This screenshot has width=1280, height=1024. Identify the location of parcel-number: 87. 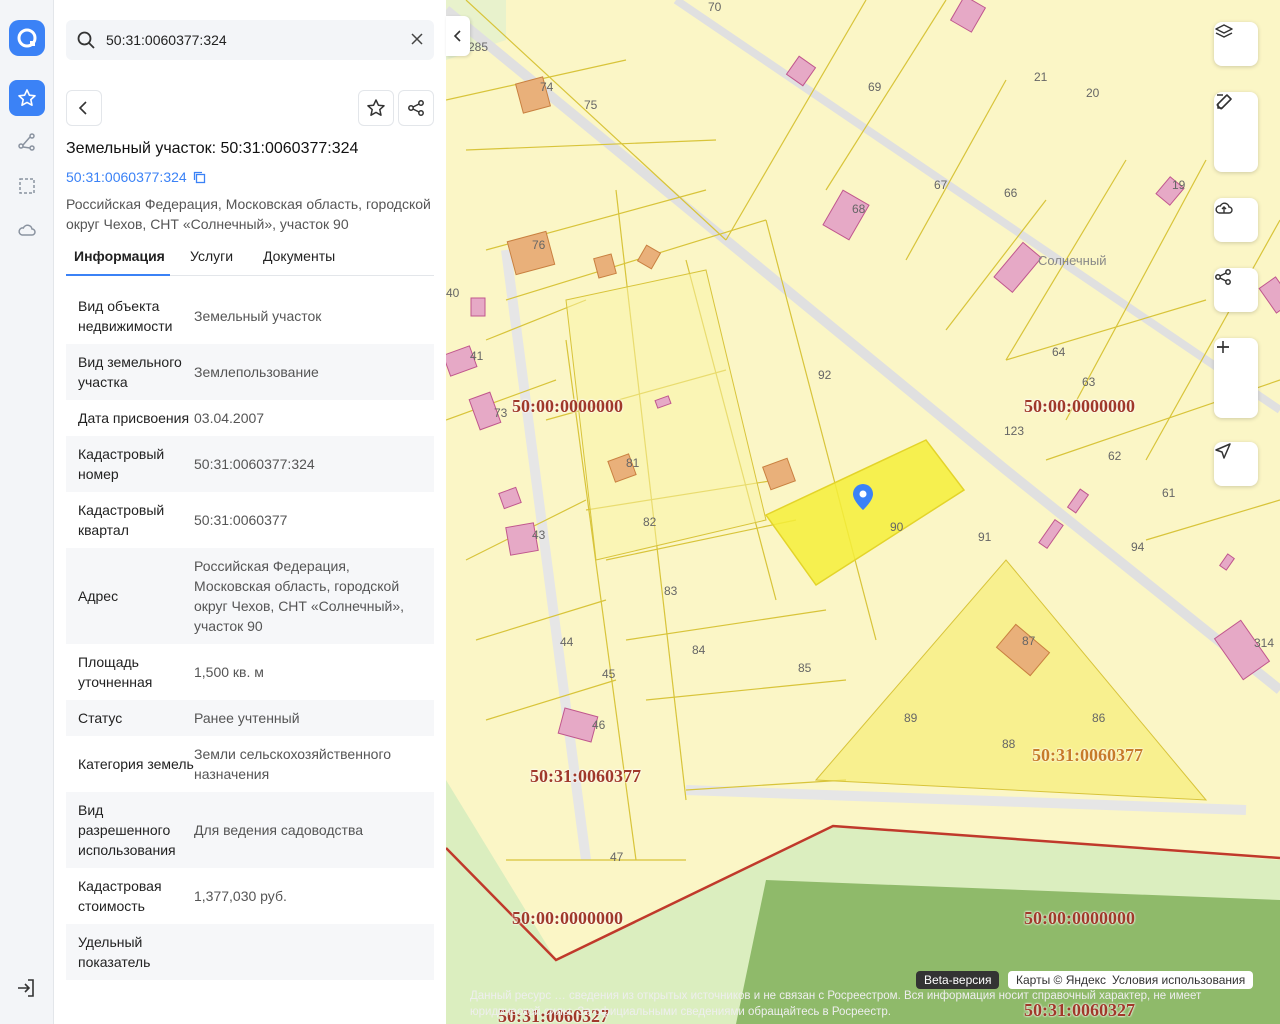
(1029, 641).